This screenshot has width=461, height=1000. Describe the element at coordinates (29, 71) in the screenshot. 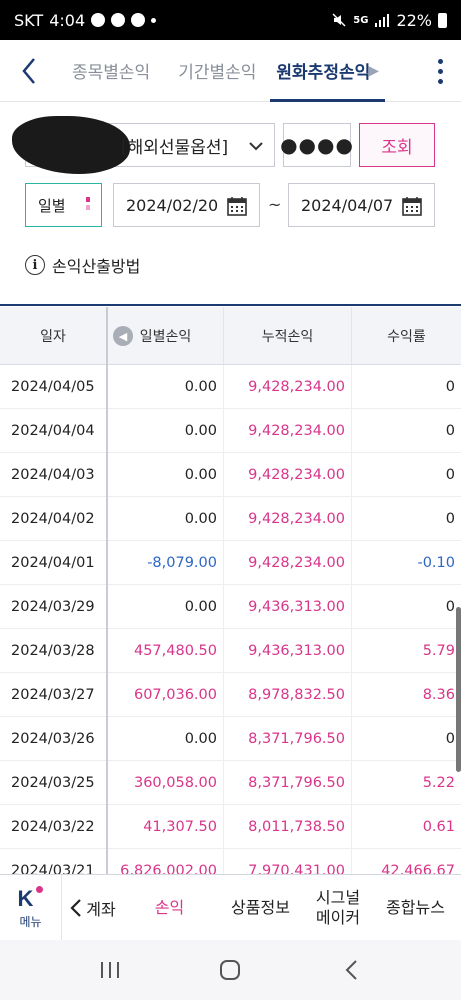

I see `back-button` at that location.